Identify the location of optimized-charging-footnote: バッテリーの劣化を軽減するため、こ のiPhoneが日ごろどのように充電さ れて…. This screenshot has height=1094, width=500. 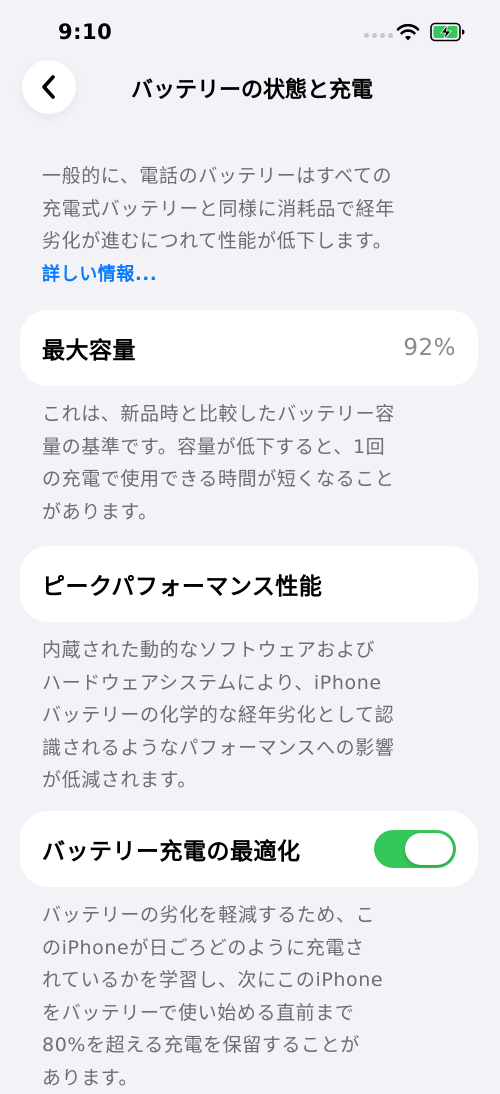
(252, 996).